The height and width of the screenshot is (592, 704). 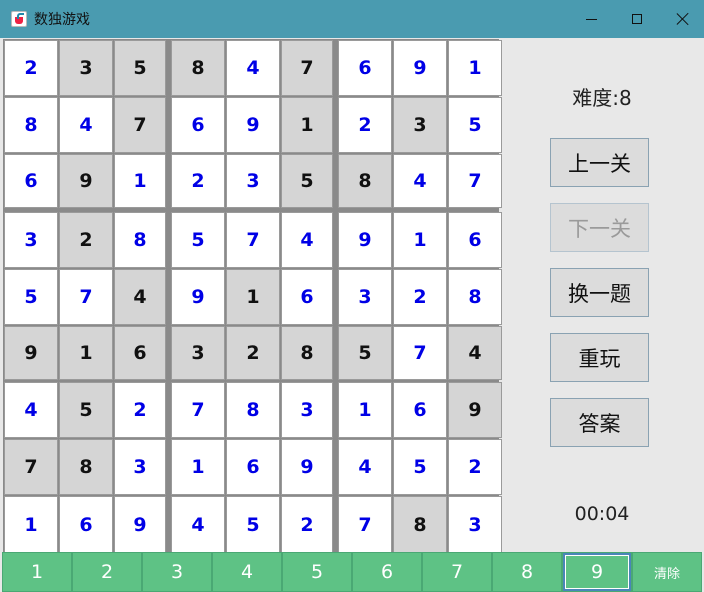 What do you see at coordinates (307, 181) in the screenshot?
I see `sudoku-cell-r3c6: 5` at bounding box center [307, 181].